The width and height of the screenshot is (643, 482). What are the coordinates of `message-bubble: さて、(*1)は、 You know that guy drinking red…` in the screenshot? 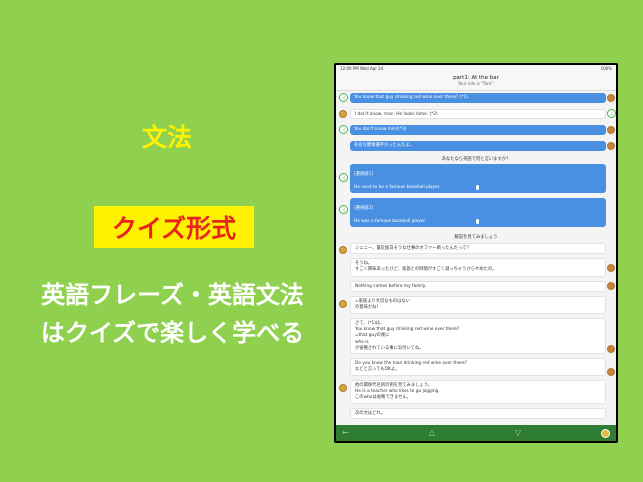 It's located at (478, 336).